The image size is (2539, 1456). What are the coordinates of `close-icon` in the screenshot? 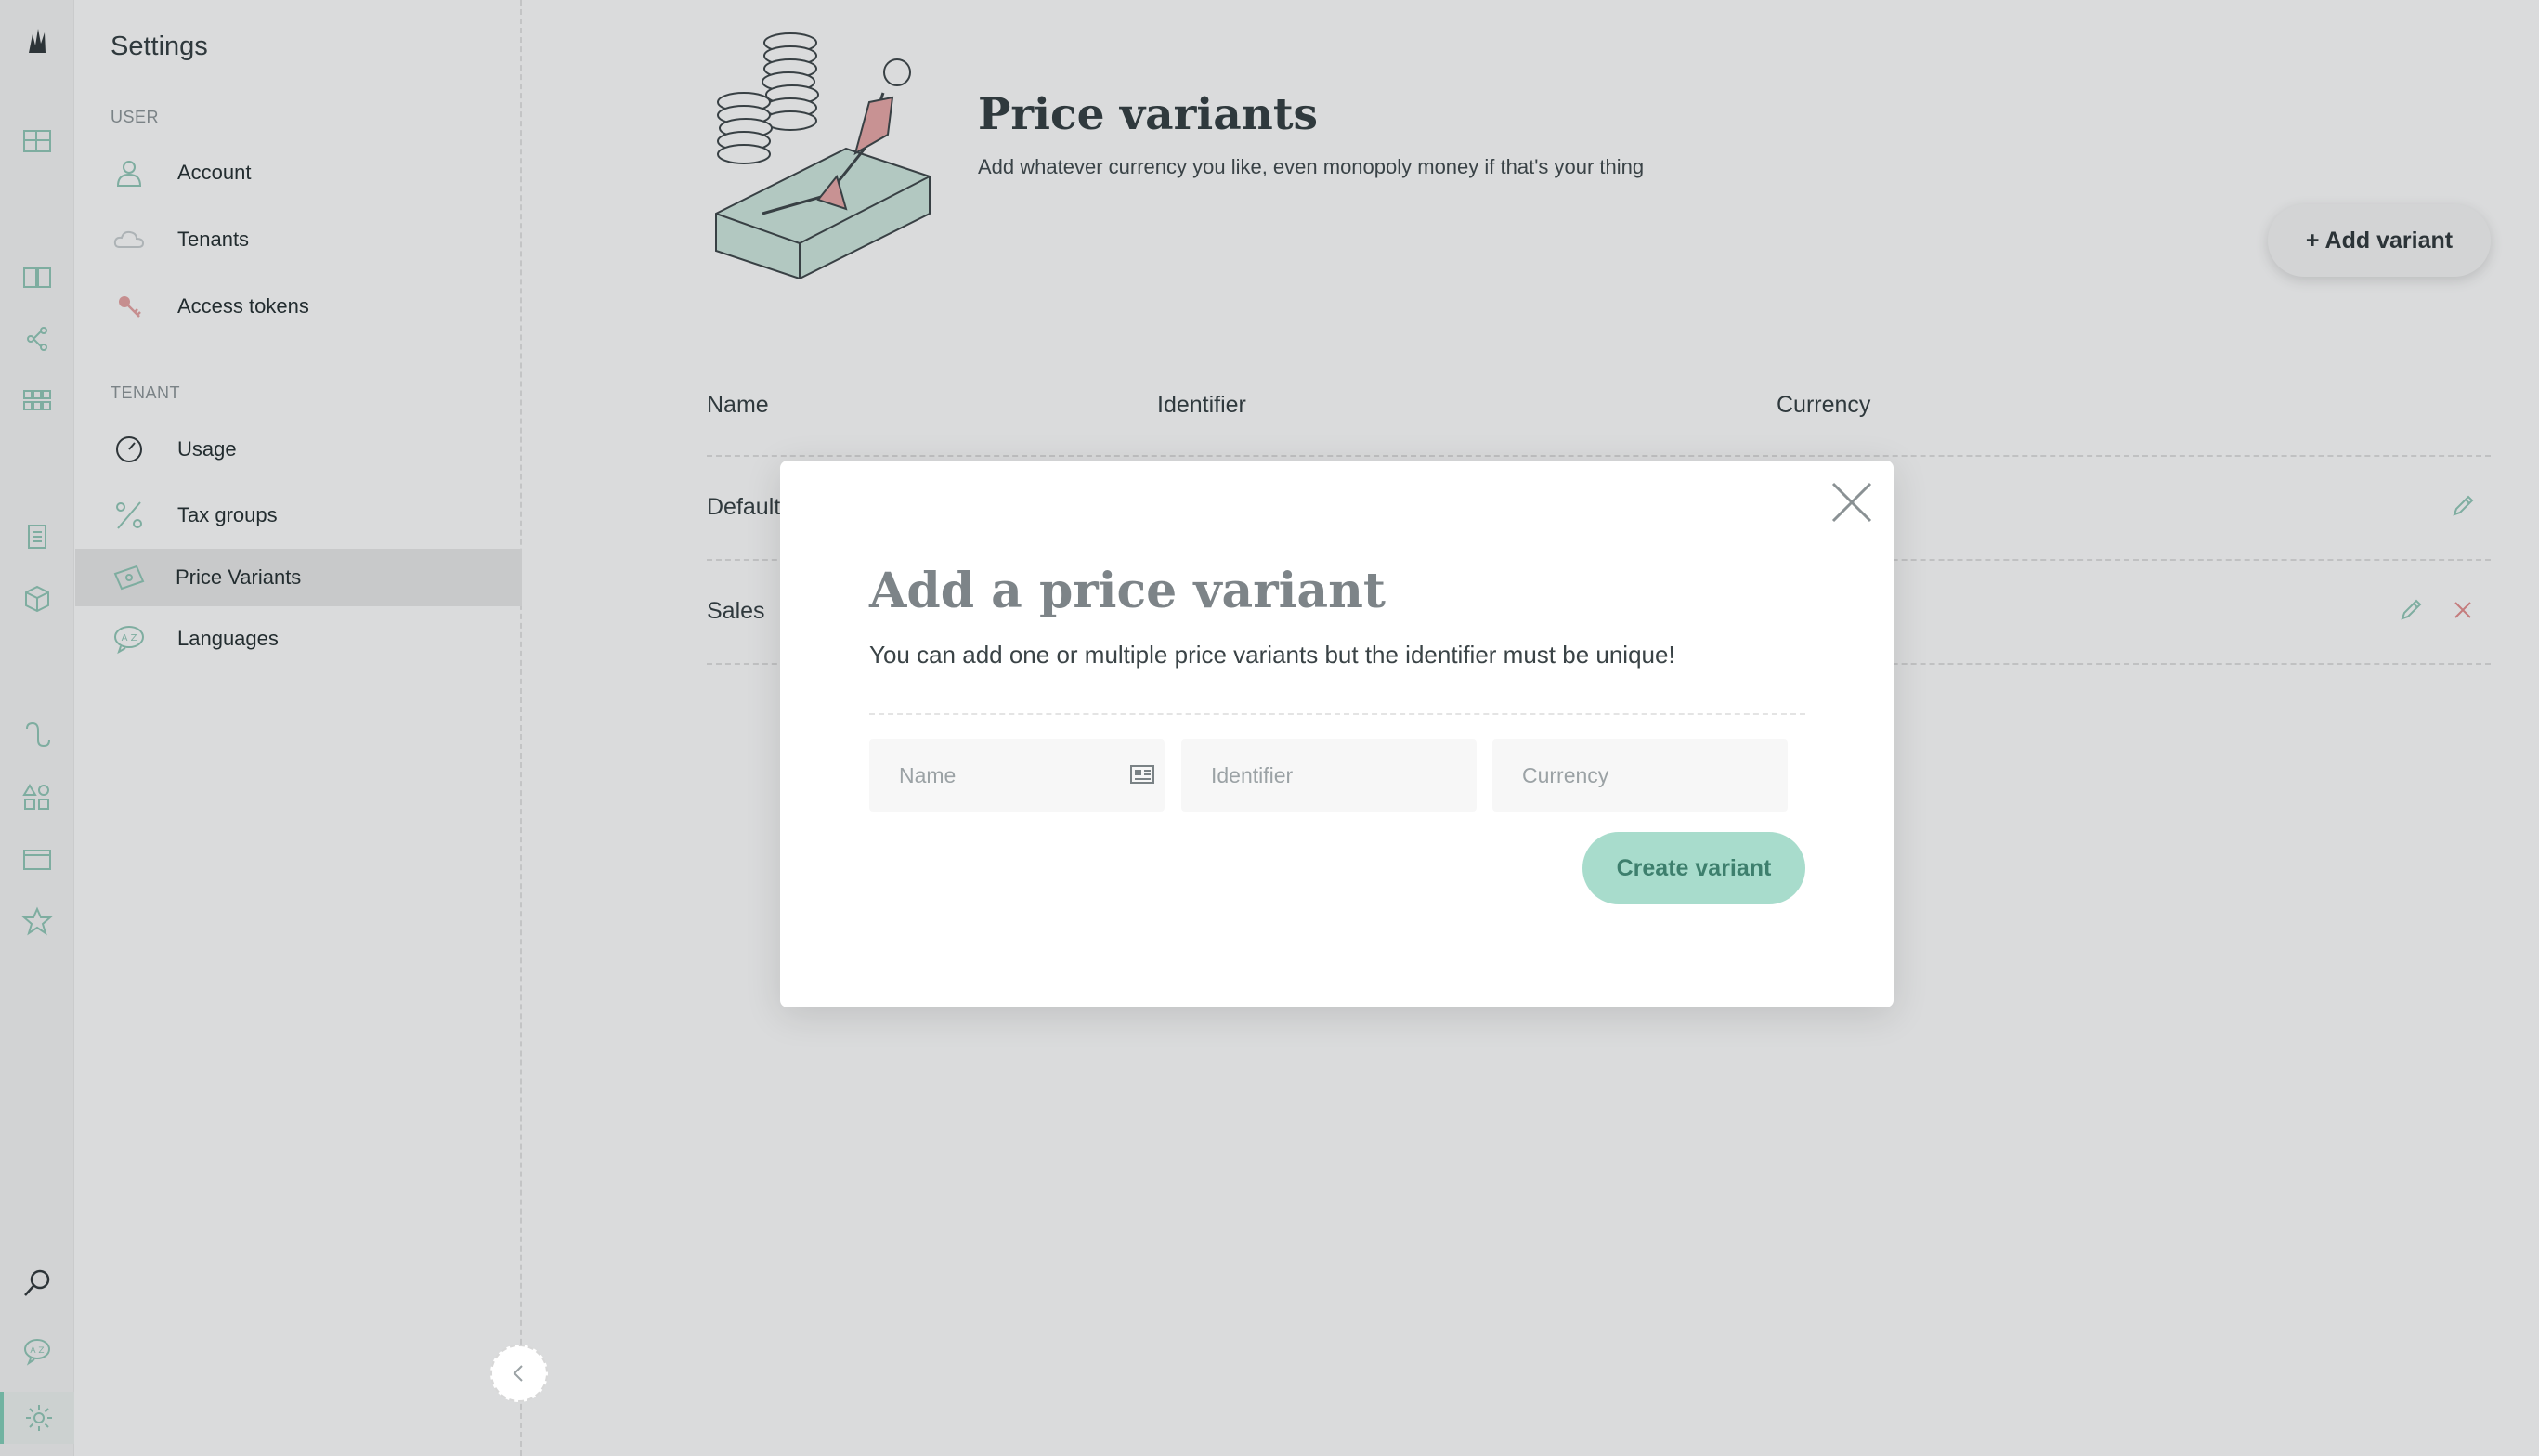 It's located at (1852, 502).